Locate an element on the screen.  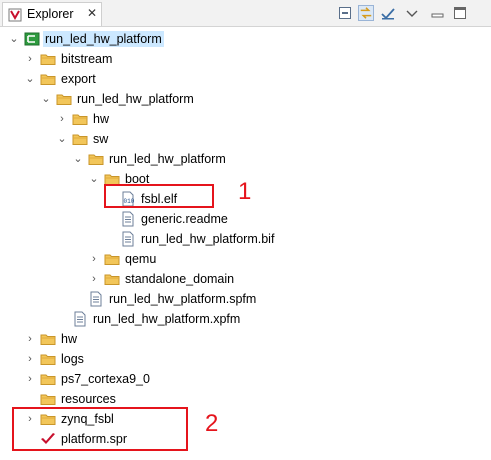
tree-item-label: generic.readme is located at coordinates (184, 219).